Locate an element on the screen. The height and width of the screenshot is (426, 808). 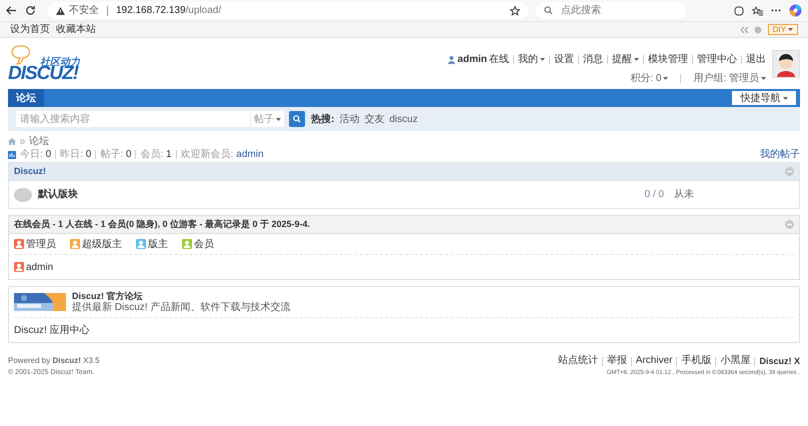
footer-link: 举报 is located at coordinates (616, 361).